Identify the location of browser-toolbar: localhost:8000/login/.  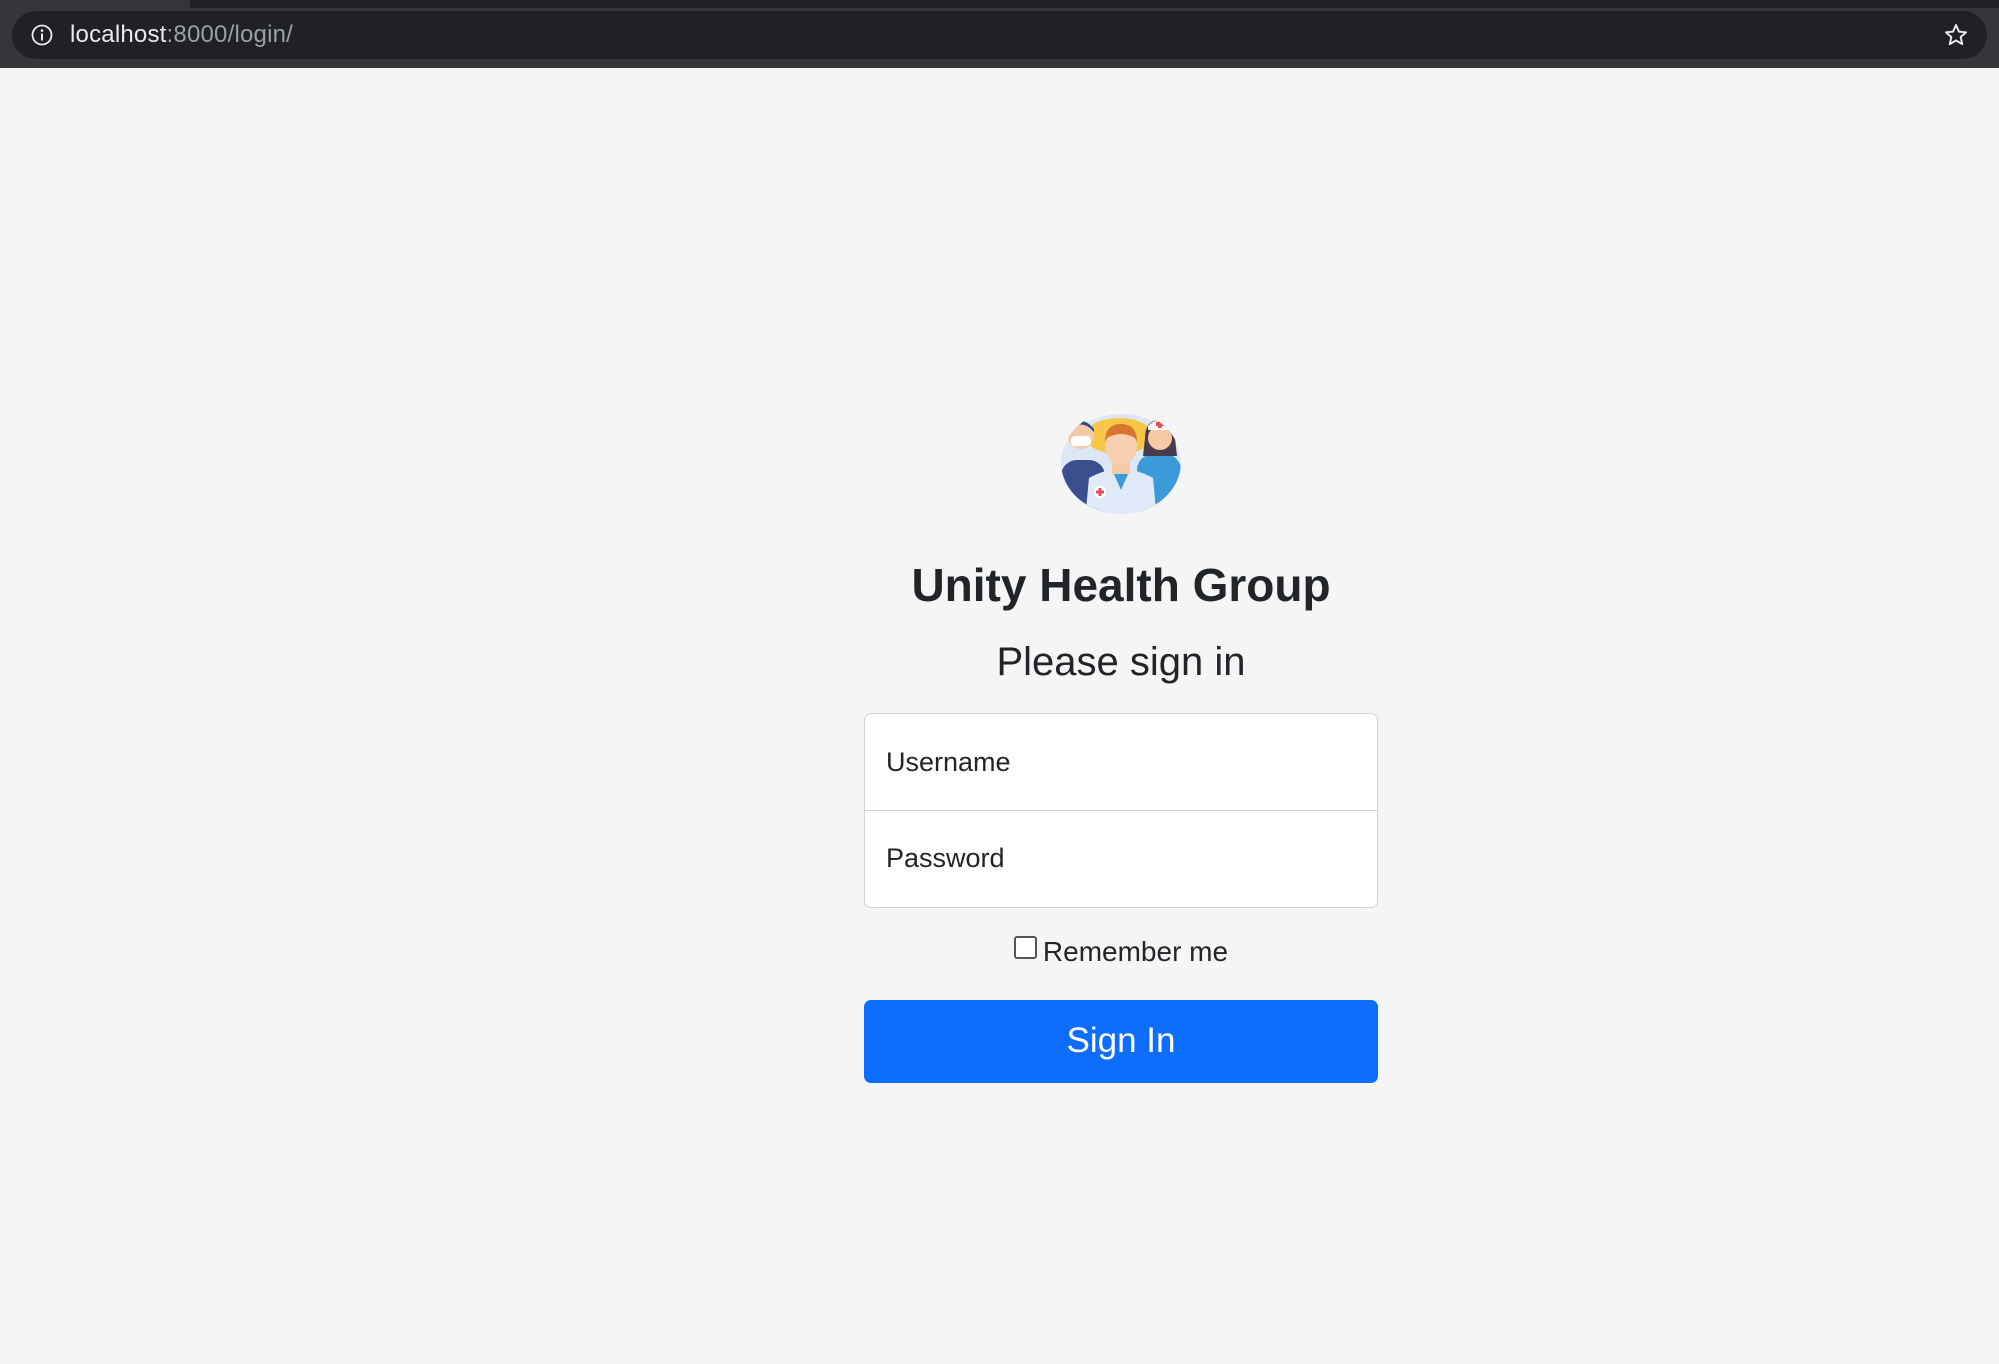
(999, 34).